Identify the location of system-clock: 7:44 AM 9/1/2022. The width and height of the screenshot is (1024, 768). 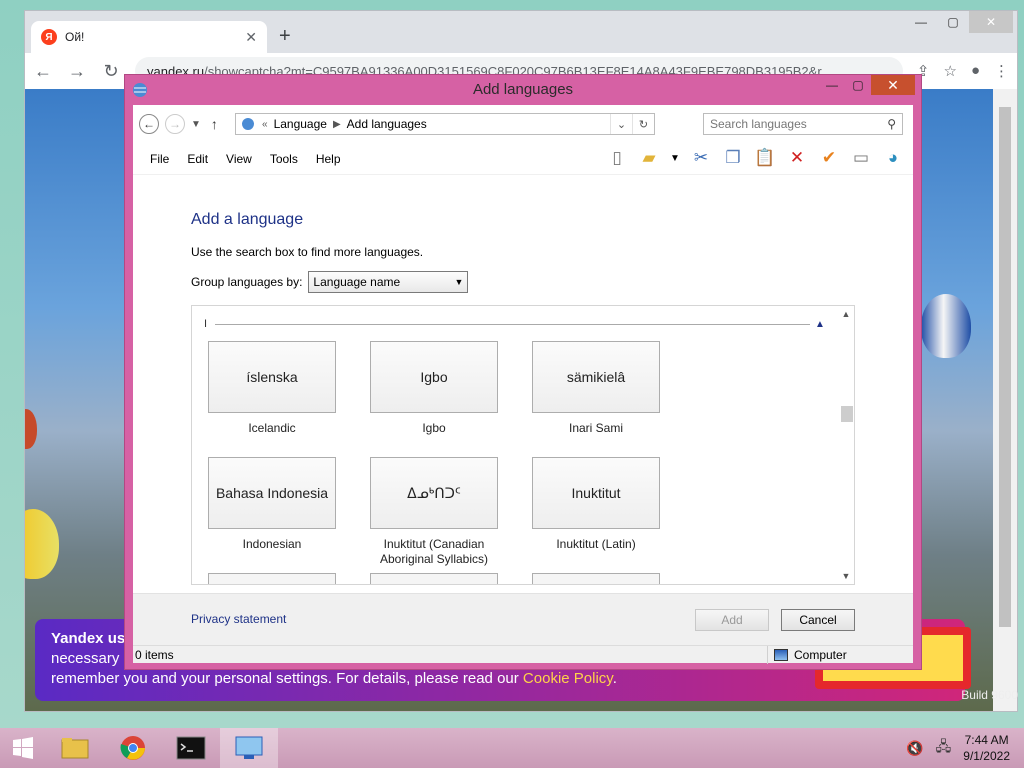
(986, 748).